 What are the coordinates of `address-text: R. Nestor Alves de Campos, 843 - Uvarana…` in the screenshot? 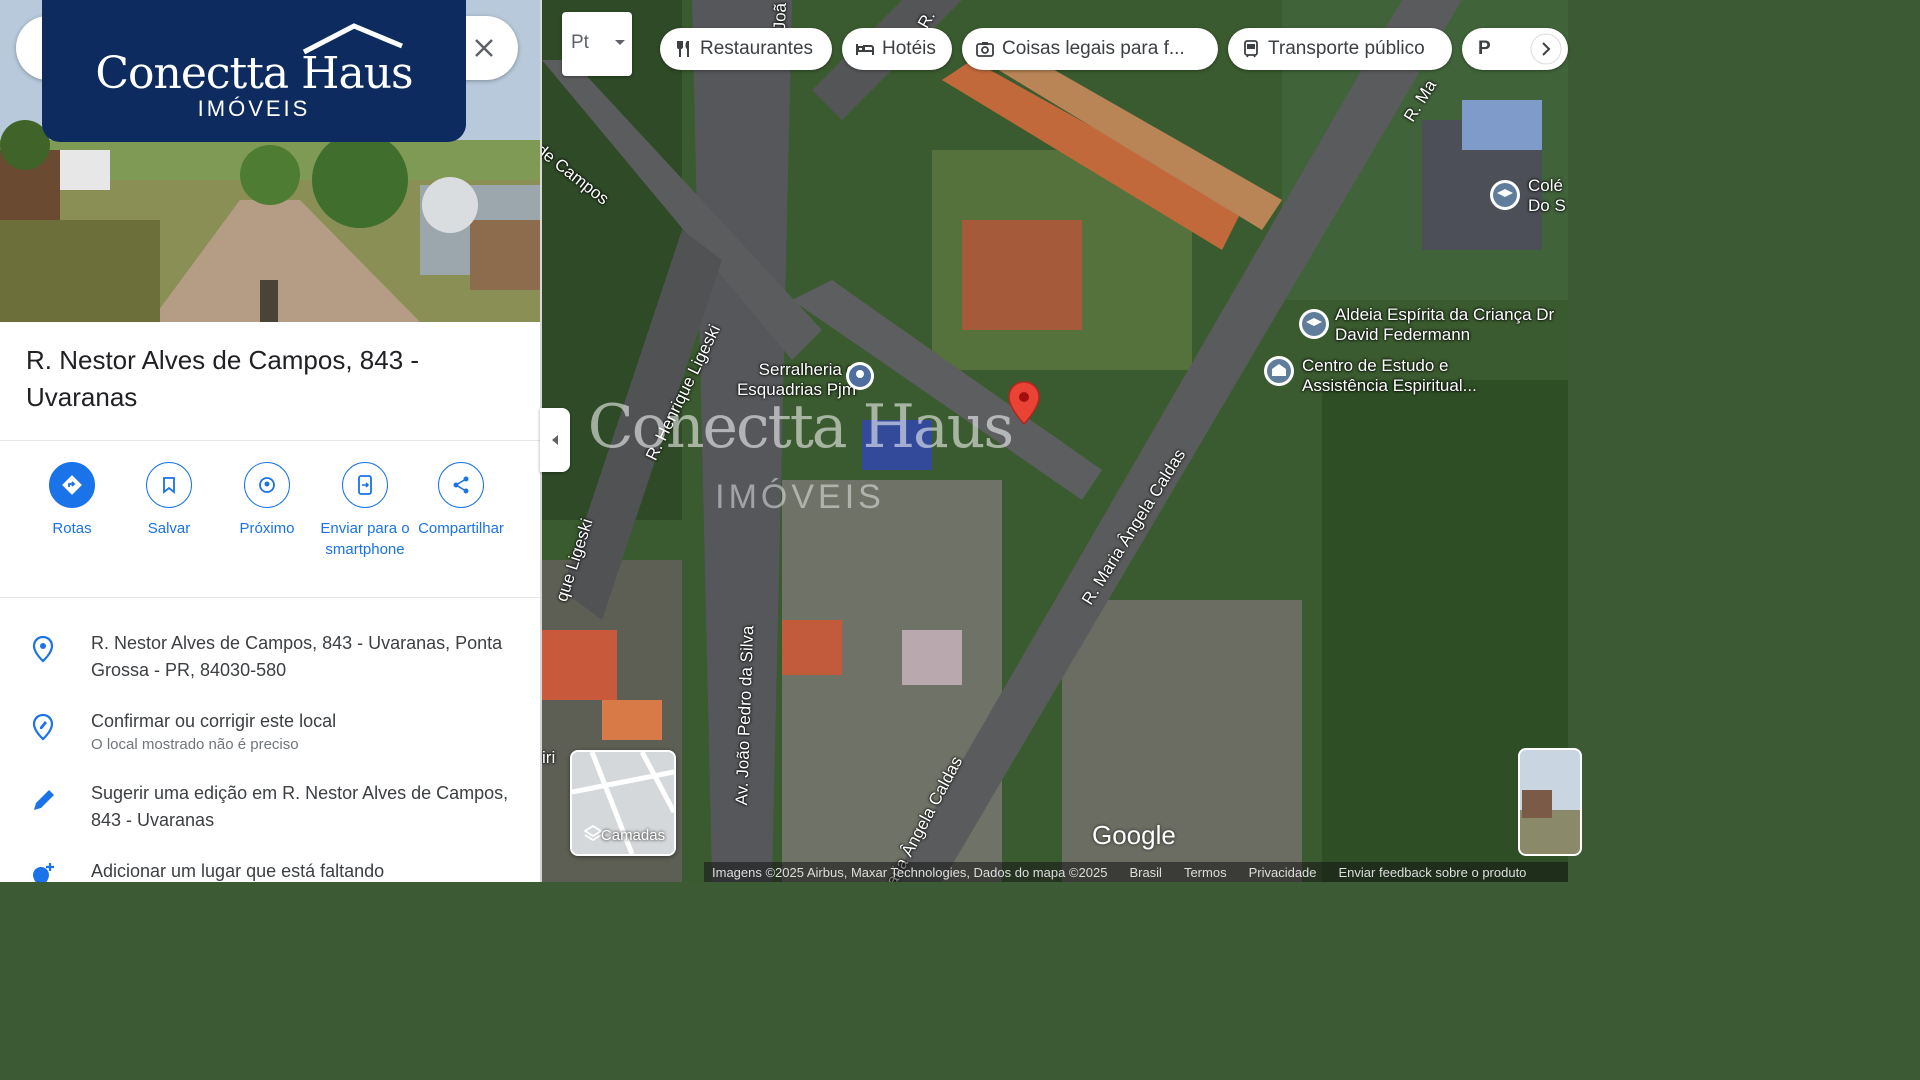 It's located at (297, 656).